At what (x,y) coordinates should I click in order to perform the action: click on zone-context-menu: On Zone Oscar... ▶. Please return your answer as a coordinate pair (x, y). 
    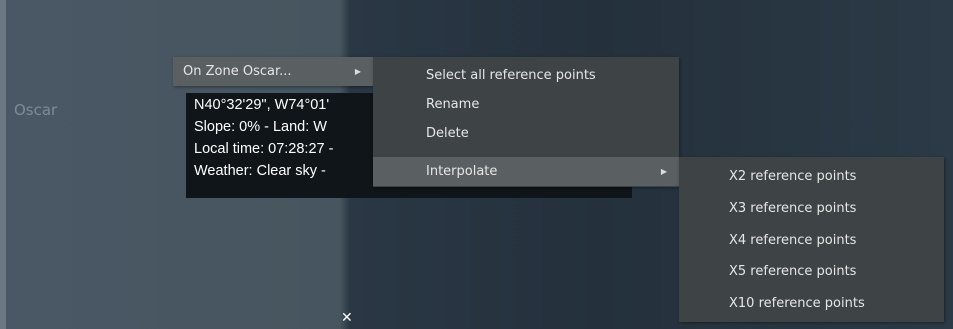
    Looking at the image, I should click on (273, 71).